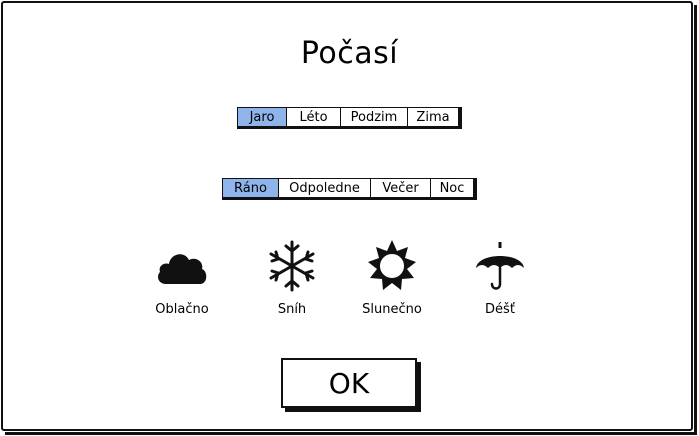 Image resolution: width=699 pixels, height=436 pixels. I want to click on time-of-day-selector: Ráno Odpoledne Večer Noc, so click(349, 189).